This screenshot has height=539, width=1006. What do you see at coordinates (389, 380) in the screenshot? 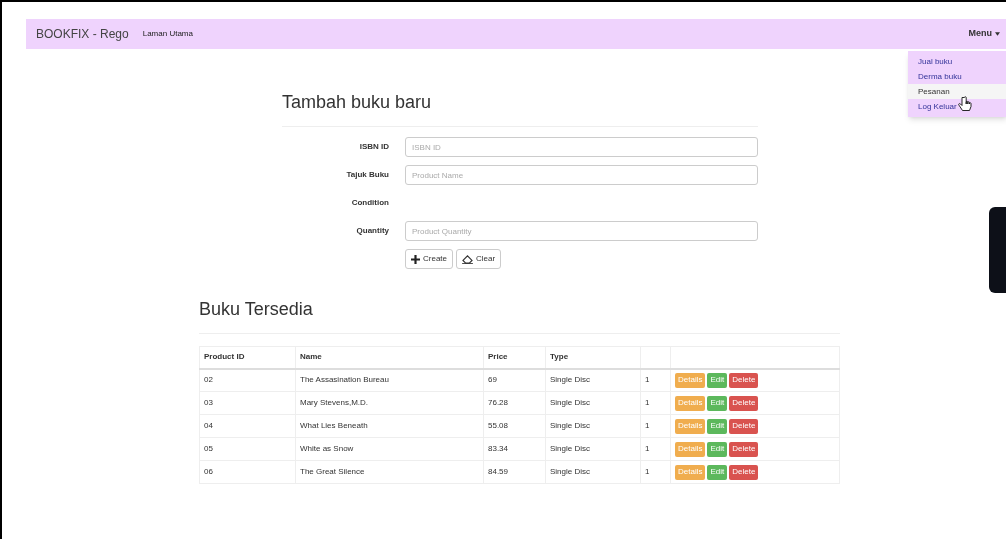
I see `table-cell: The Assasination Bureau` at bounding box center [389, 380].